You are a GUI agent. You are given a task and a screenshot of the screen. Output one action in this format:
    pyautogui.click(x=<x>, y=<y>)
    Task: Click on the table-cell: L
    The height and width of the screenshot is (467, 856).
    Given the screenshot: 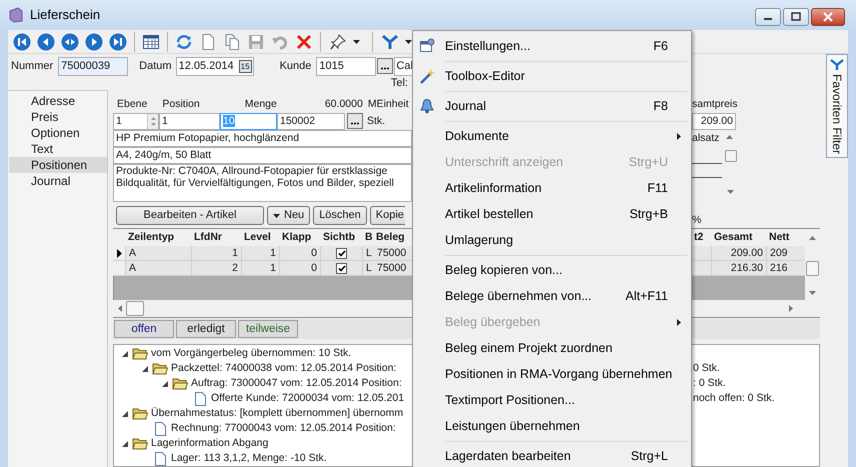 What is the action you would take?
    pyautogui.click(x=368, y=268)
    